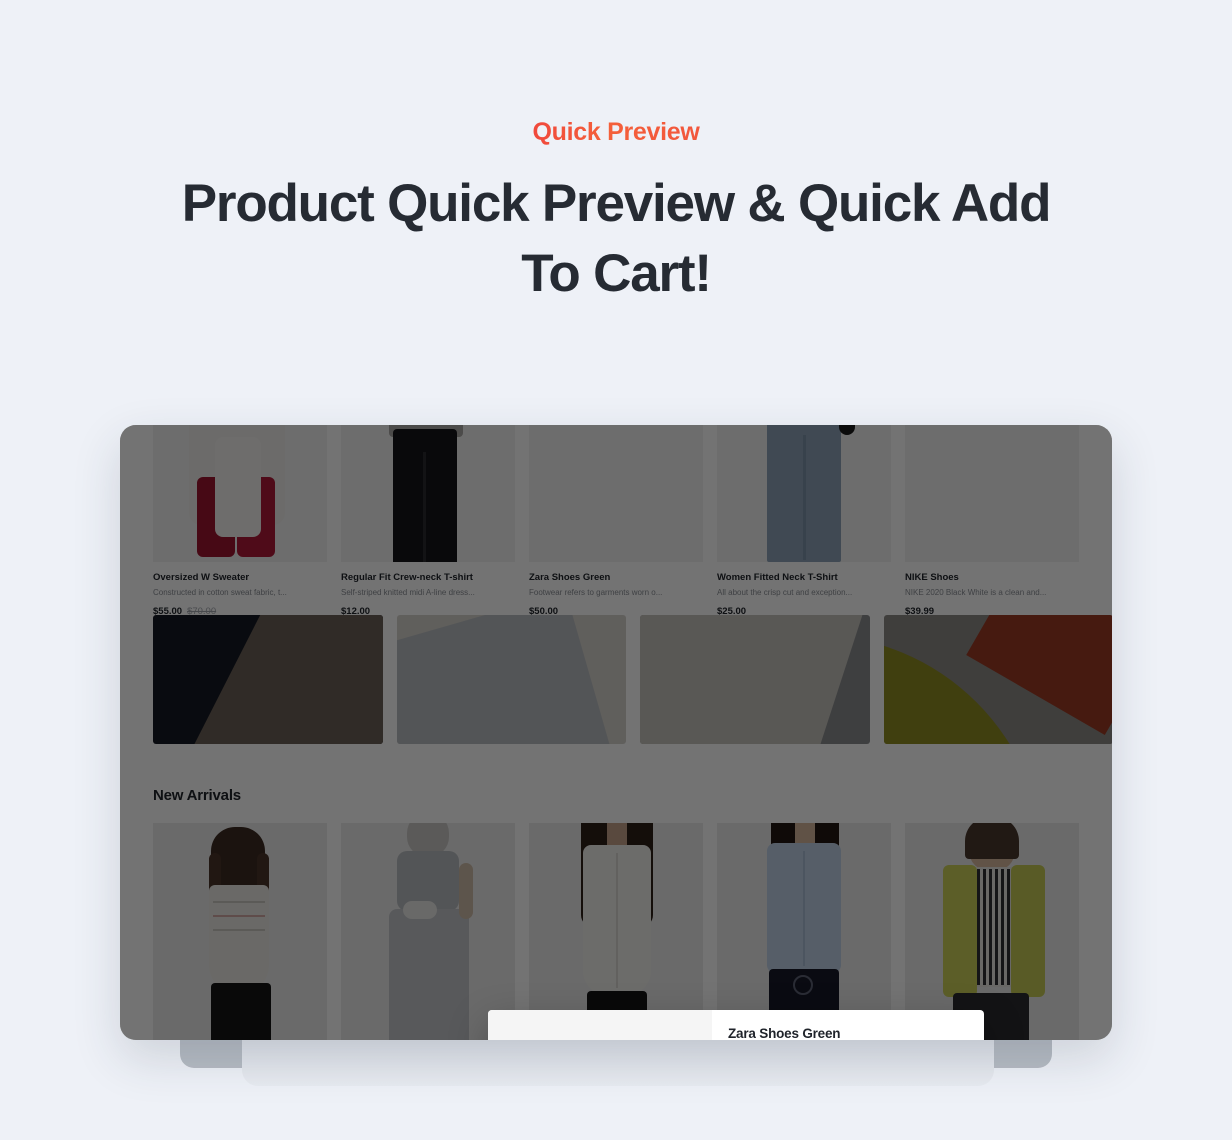  What do you see at coordinates (616, 132) in the screenshot?
I see `hero-eyebrow: Quick Preview` at bounding box center [616, 132].